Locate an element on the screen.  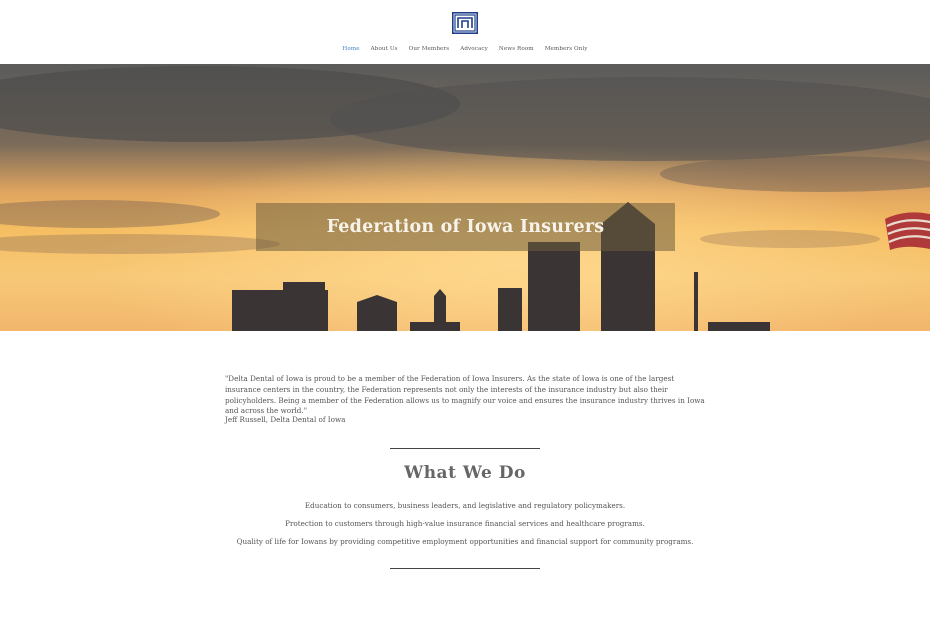
hero-title-box: Federation of Iowa Insurers is located at coordinates (465, 227).